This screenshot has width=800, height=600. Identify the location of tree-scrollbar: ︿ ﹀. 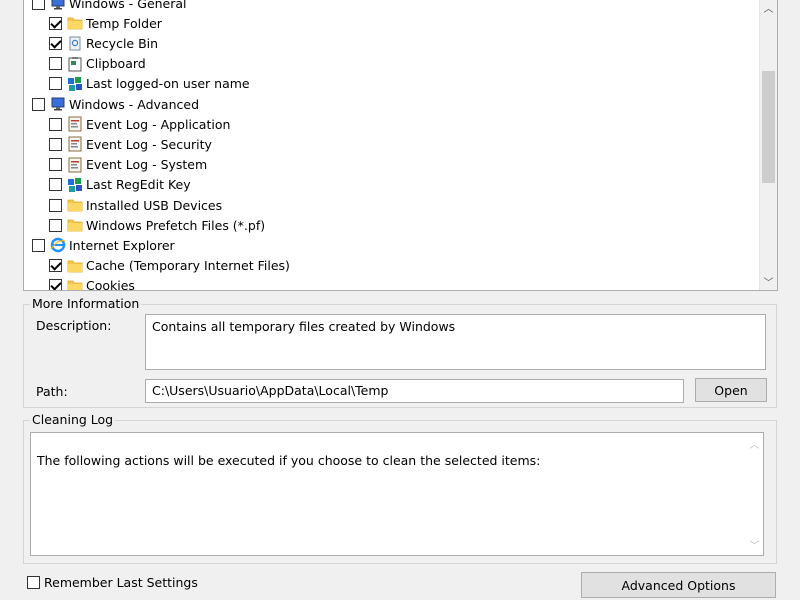
(768, 145).